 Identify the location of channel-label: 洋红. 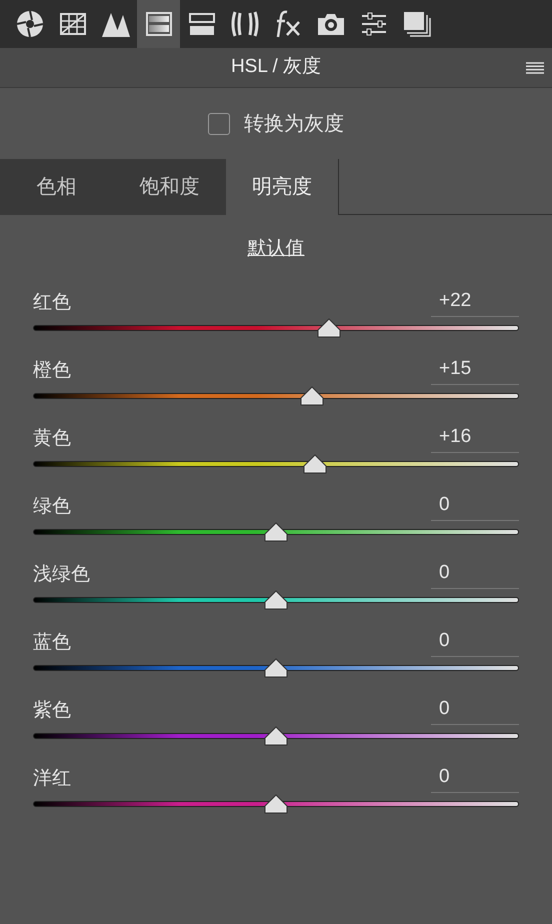
(52, 778).